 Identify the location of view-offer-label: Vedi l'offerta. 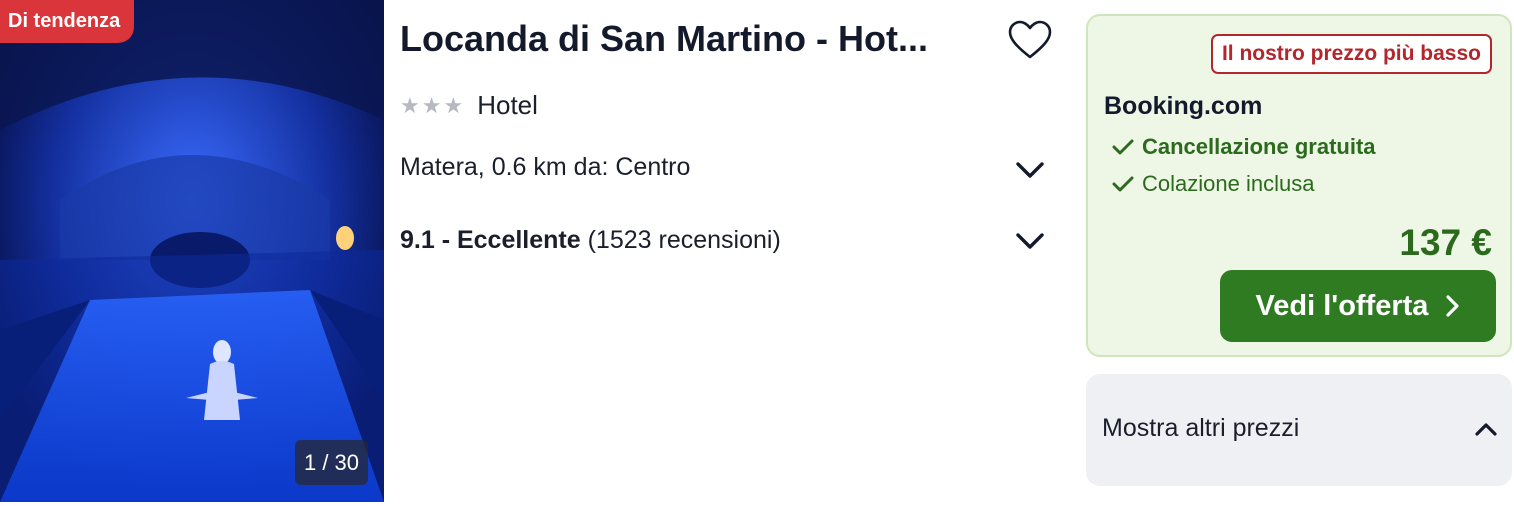
(1342, 305).